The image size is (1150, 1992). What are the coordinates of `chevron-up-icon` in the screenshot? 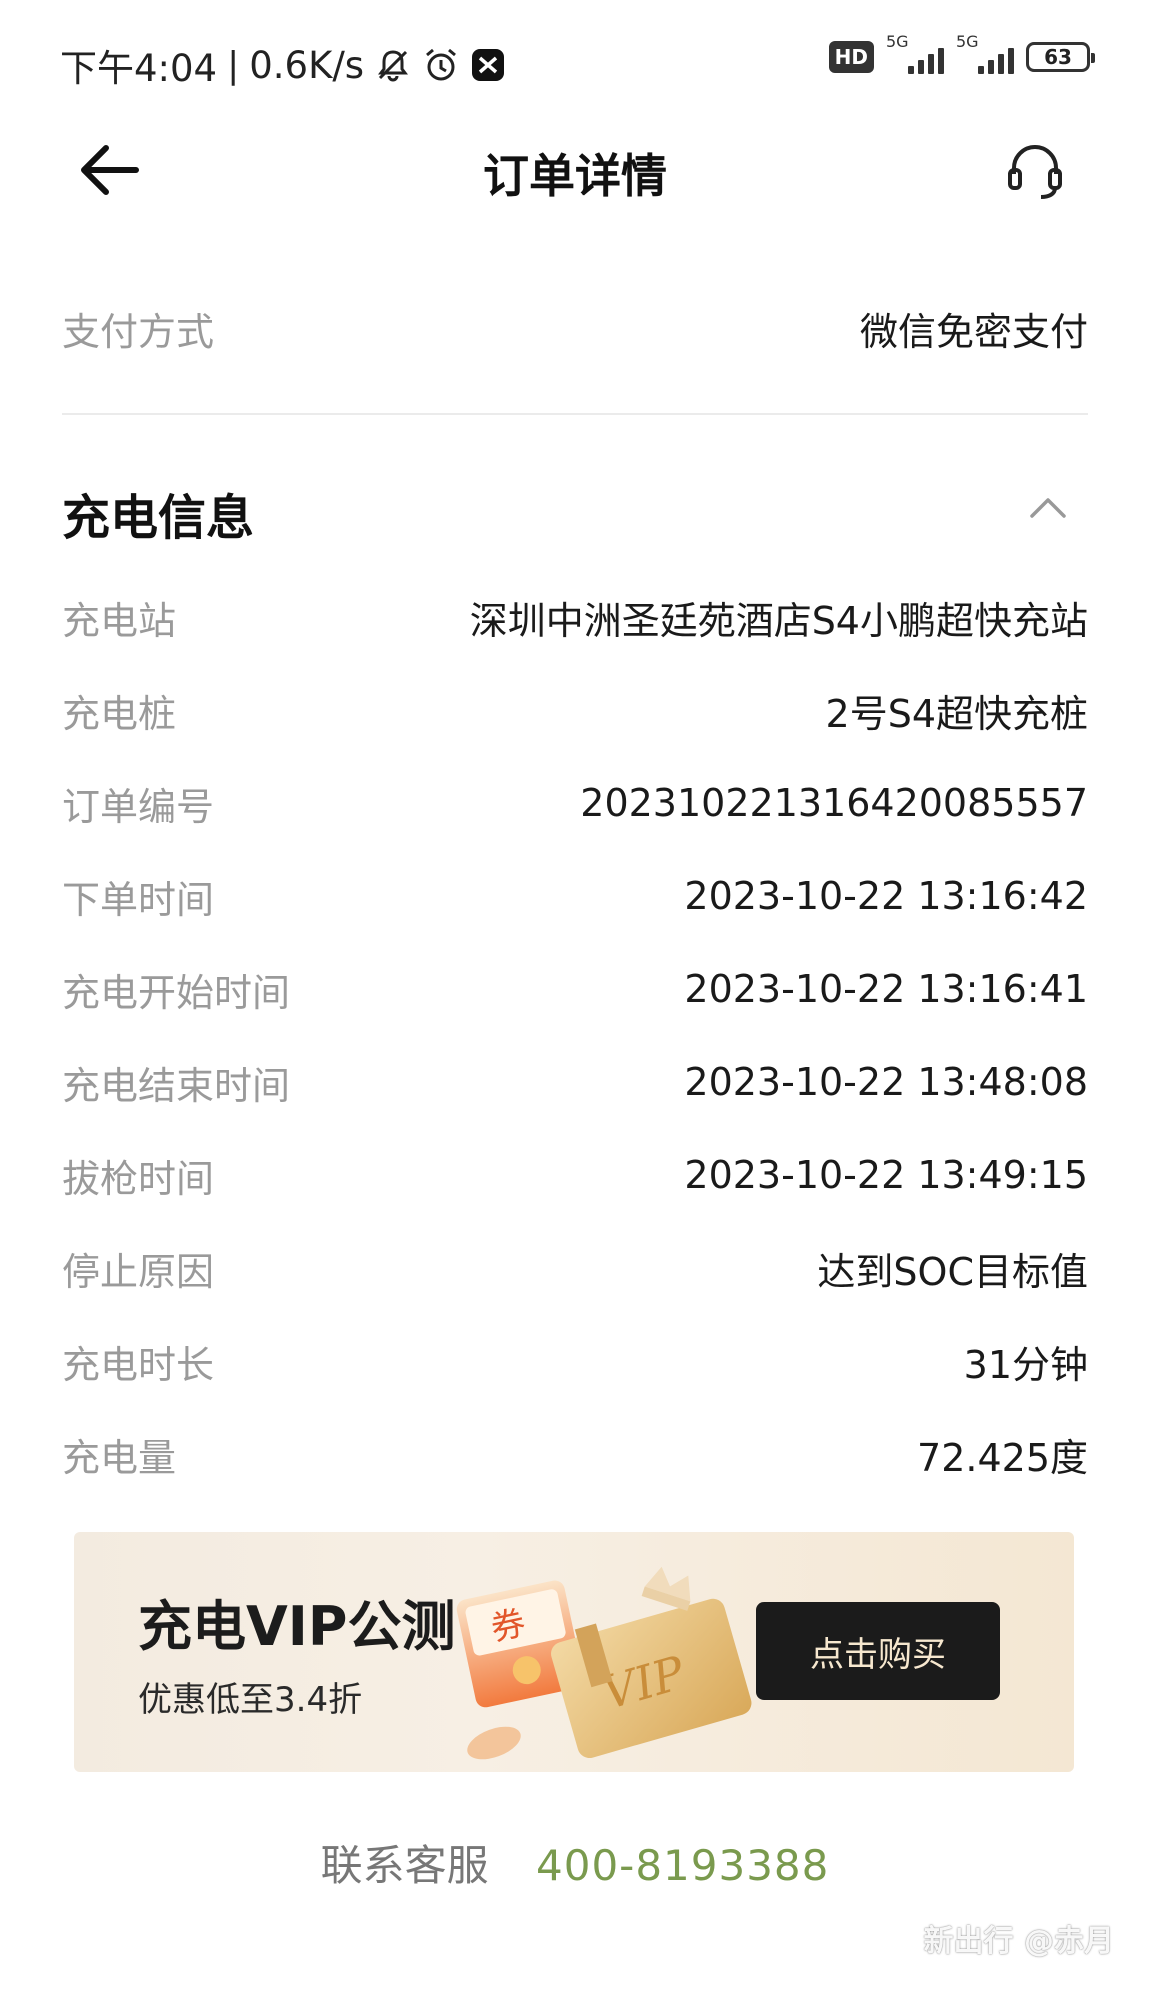 It's located at (1048, 508).